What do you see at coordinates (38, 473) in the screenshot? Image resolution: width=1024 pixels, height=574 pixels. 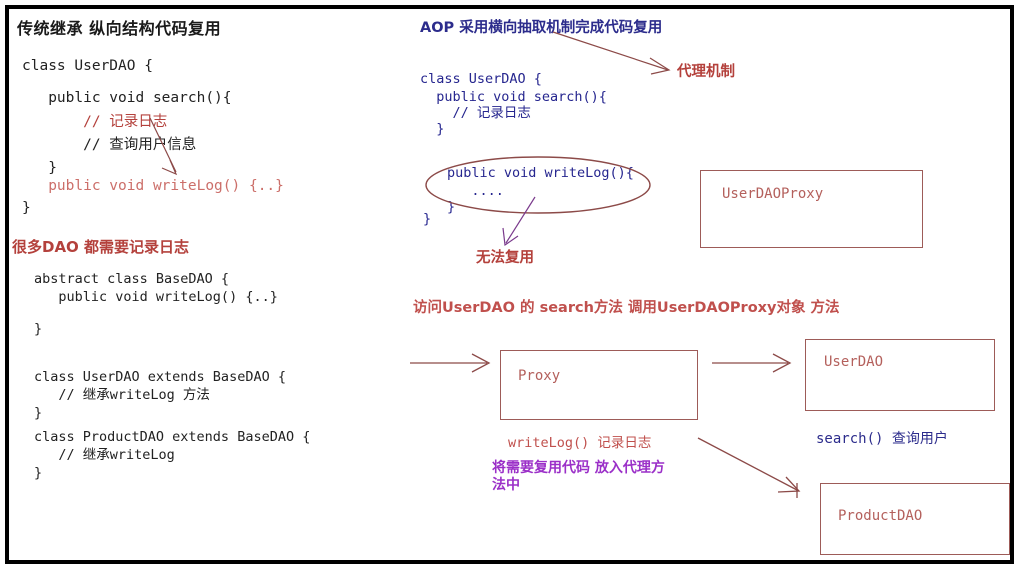 I see `productdao-ext-code-line-2: }` at bounding box center [38, 473].